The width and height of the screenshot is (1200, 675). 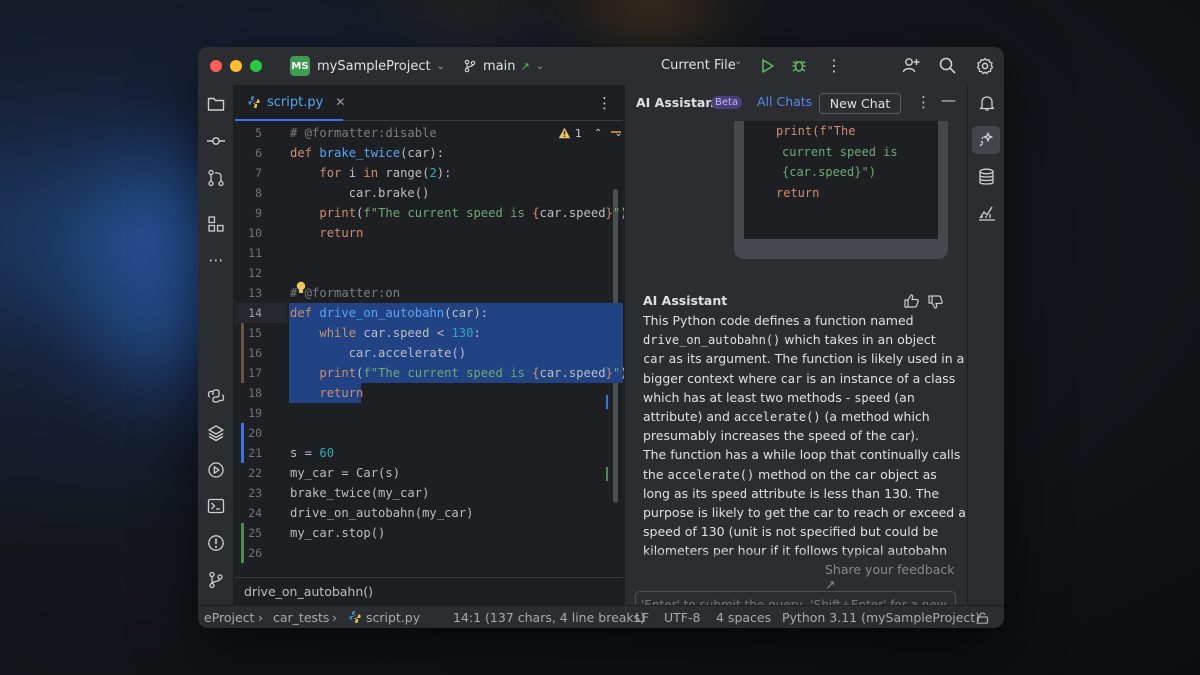 What do you see at coordinates (216, 260) in the screenshot?
I see `more-horizontal-icon: ⋯` at bounding box center [216, 260].